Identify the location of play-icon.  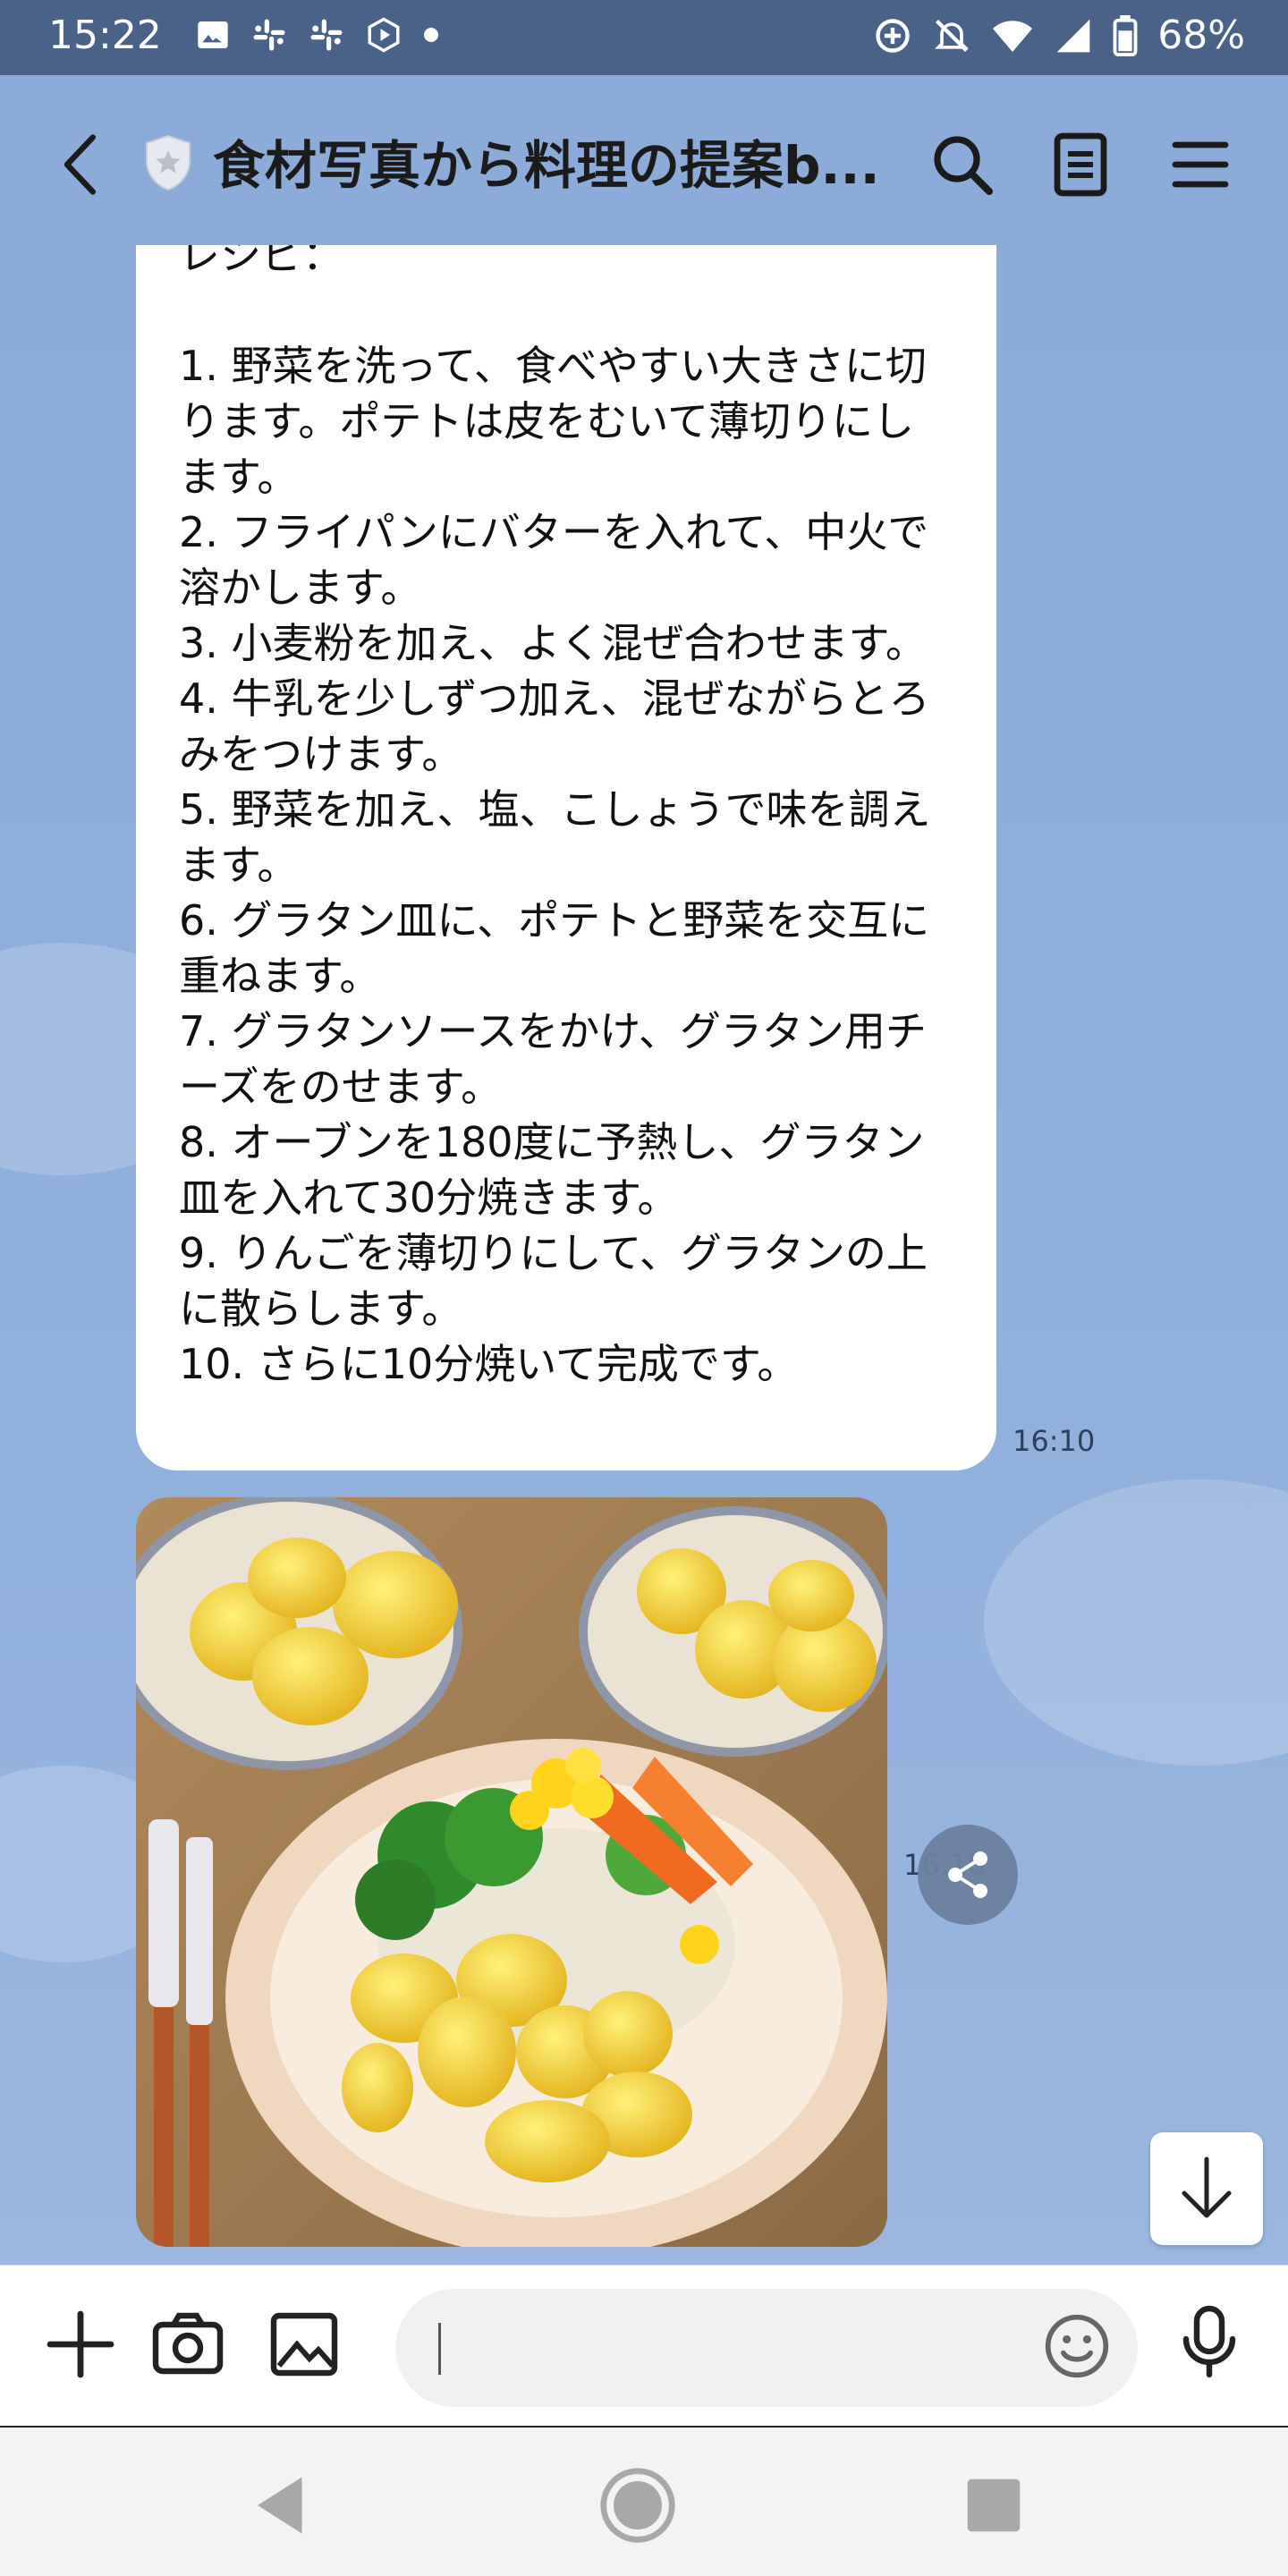
(384, 35).